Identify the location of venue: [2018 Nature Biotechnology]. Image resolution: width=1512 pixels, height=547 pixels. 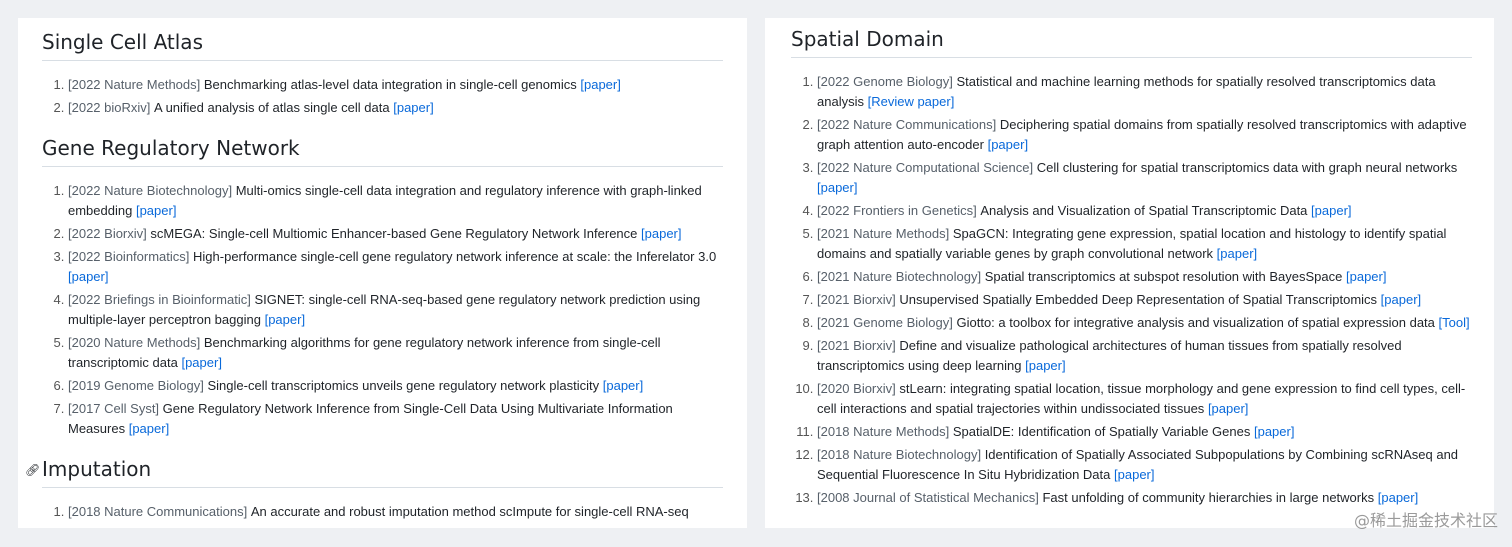
(899, 454).